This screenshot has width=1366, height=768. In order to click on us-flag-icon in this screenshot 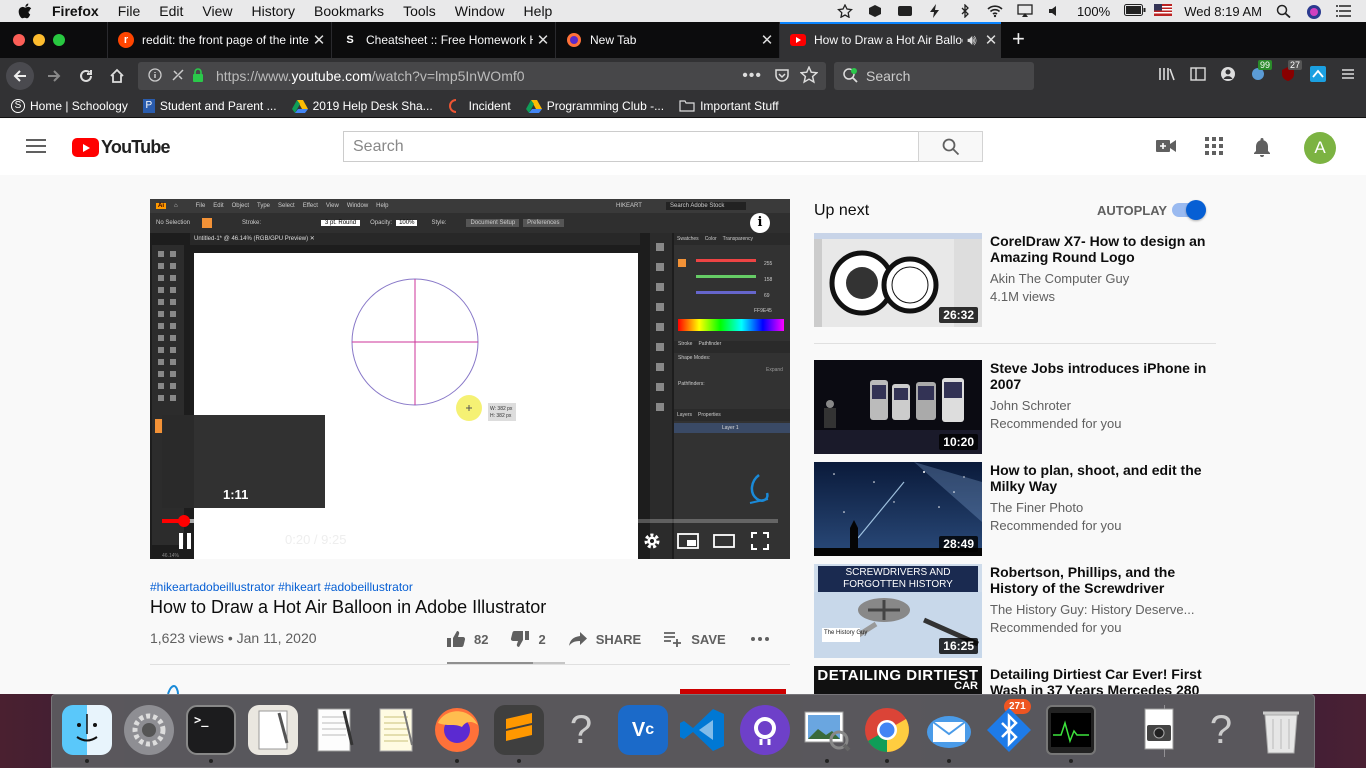, I will do `click(1163, 11)`.